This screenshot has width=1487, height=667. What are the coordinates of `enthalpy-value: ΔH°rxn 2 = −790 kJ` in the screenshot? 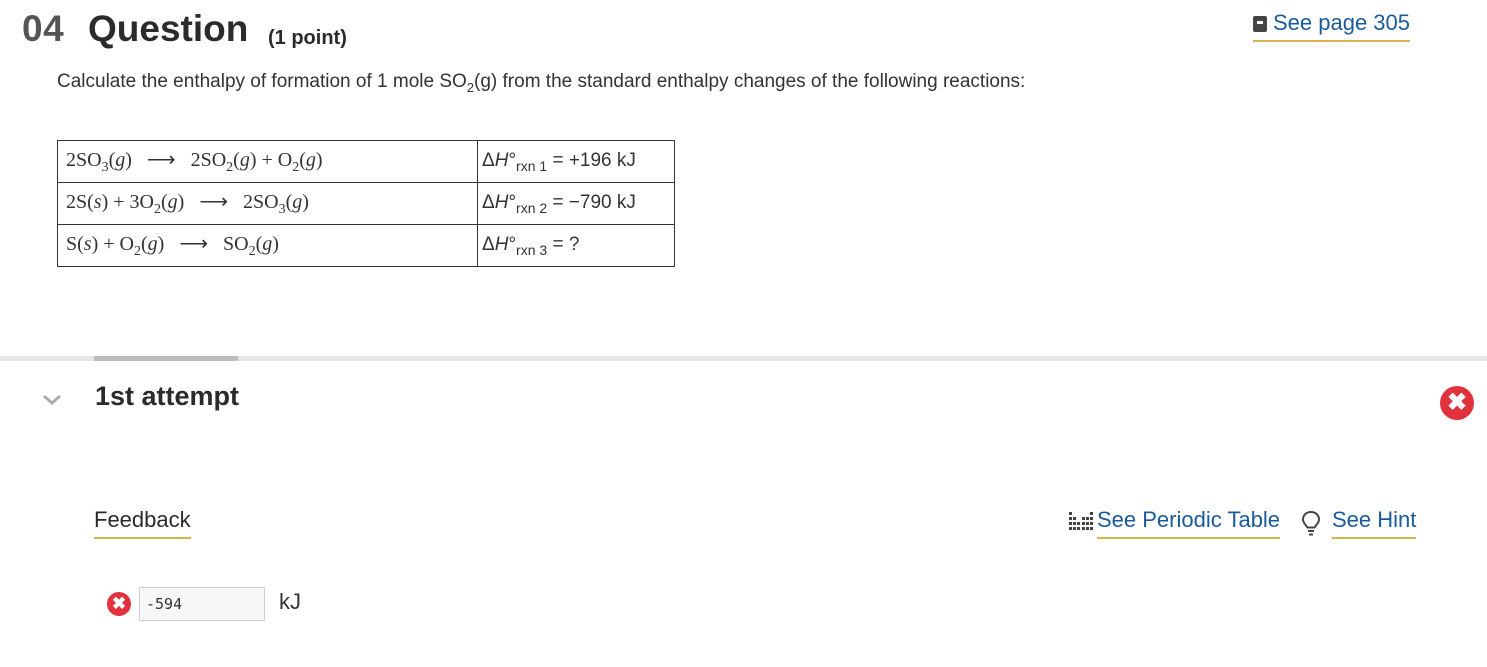 It's located at (576, 203).